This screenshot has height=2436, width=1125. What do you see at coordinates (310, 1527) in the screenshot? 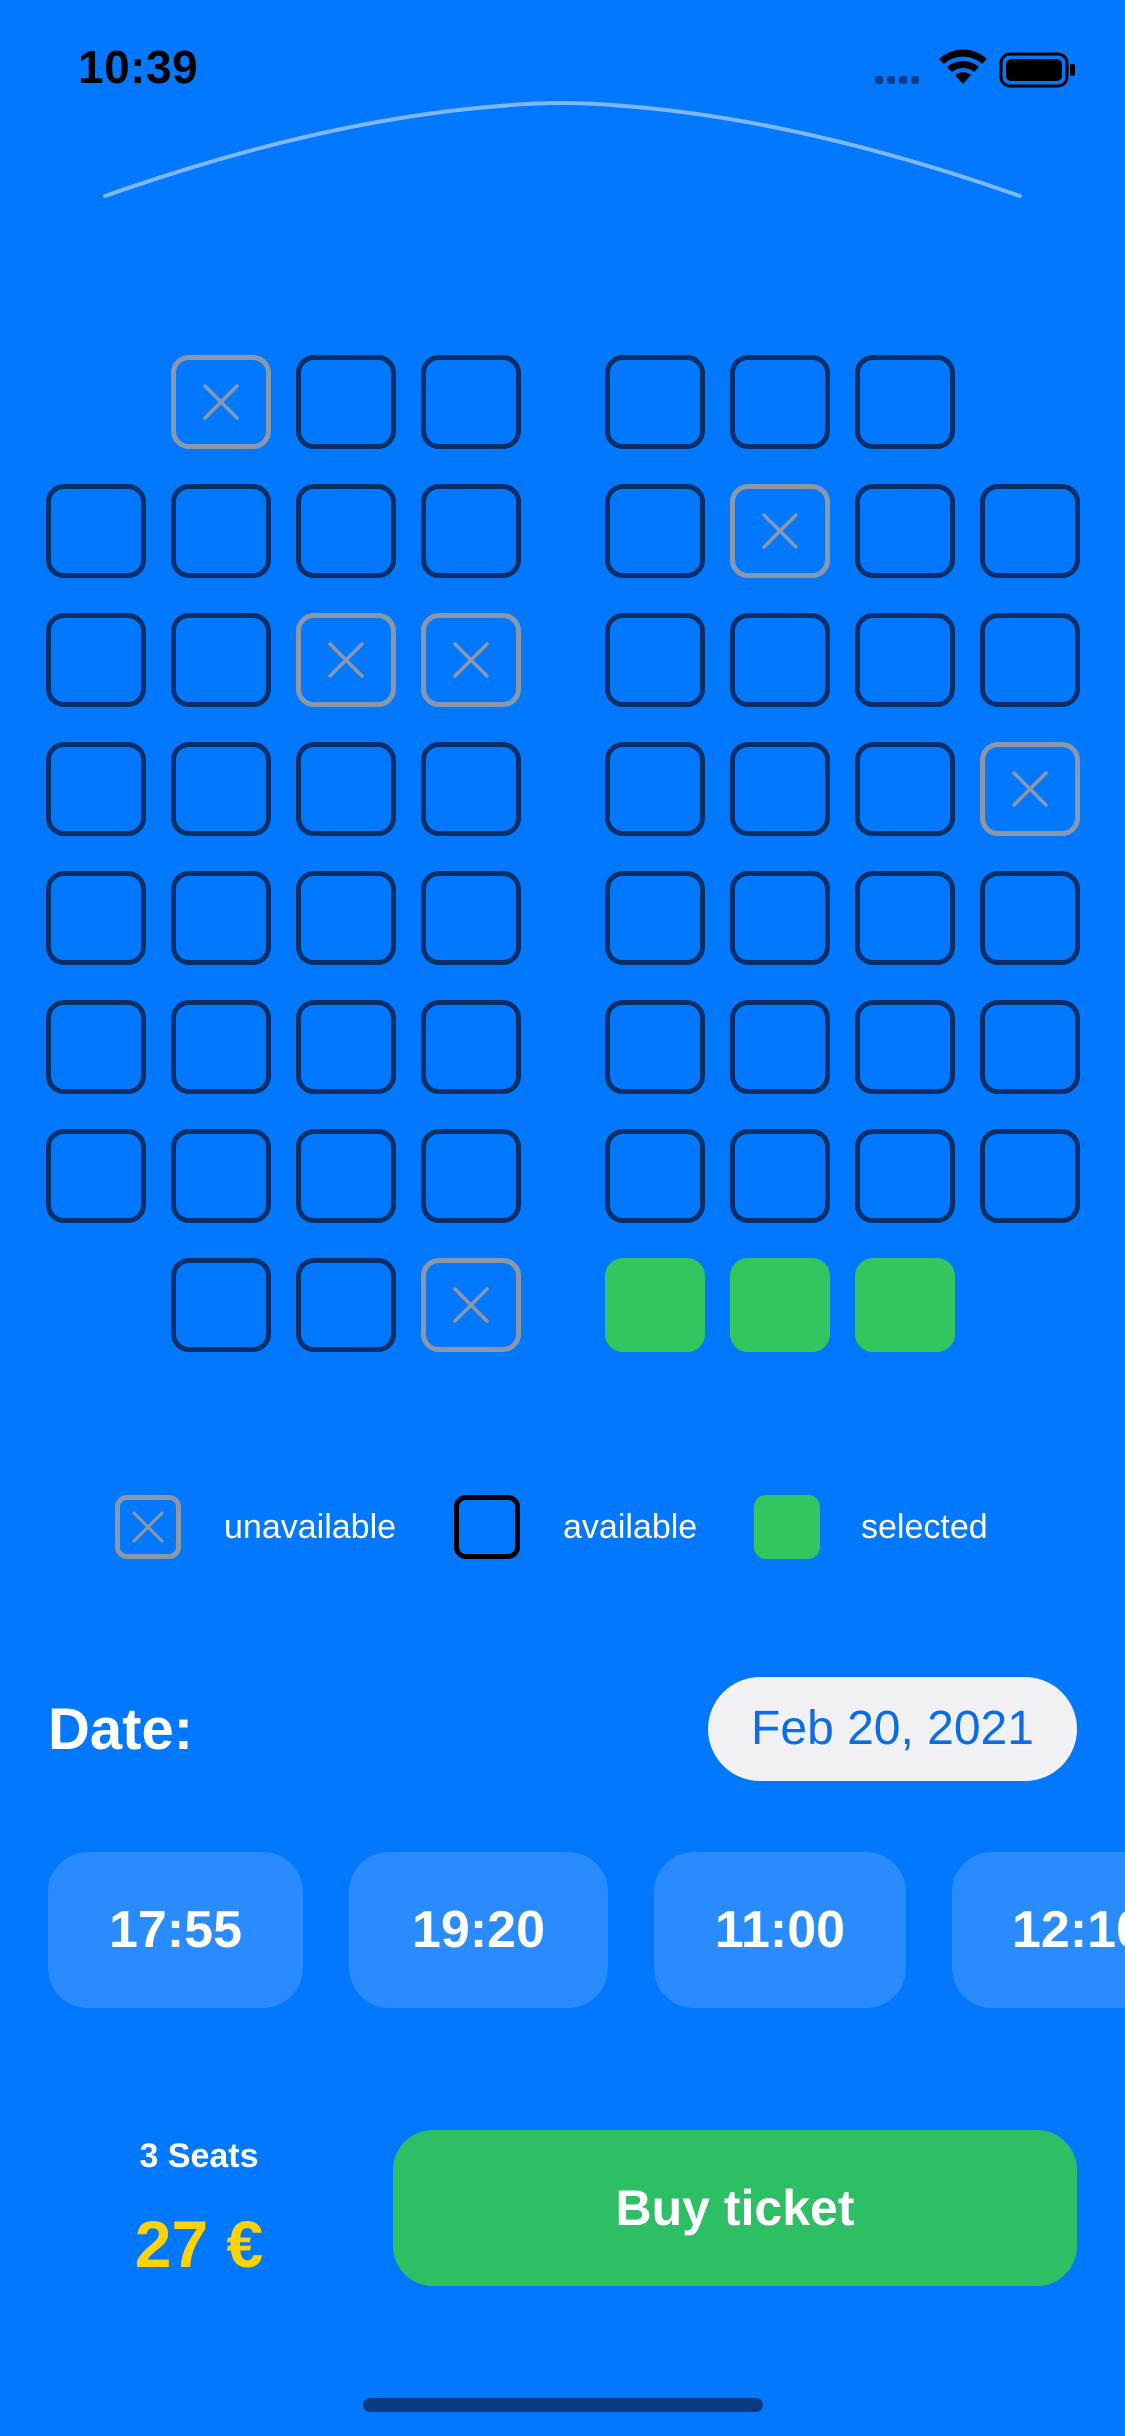
I see `legend-unavailable-label: unavailable` at bounding box center [310, 1527].